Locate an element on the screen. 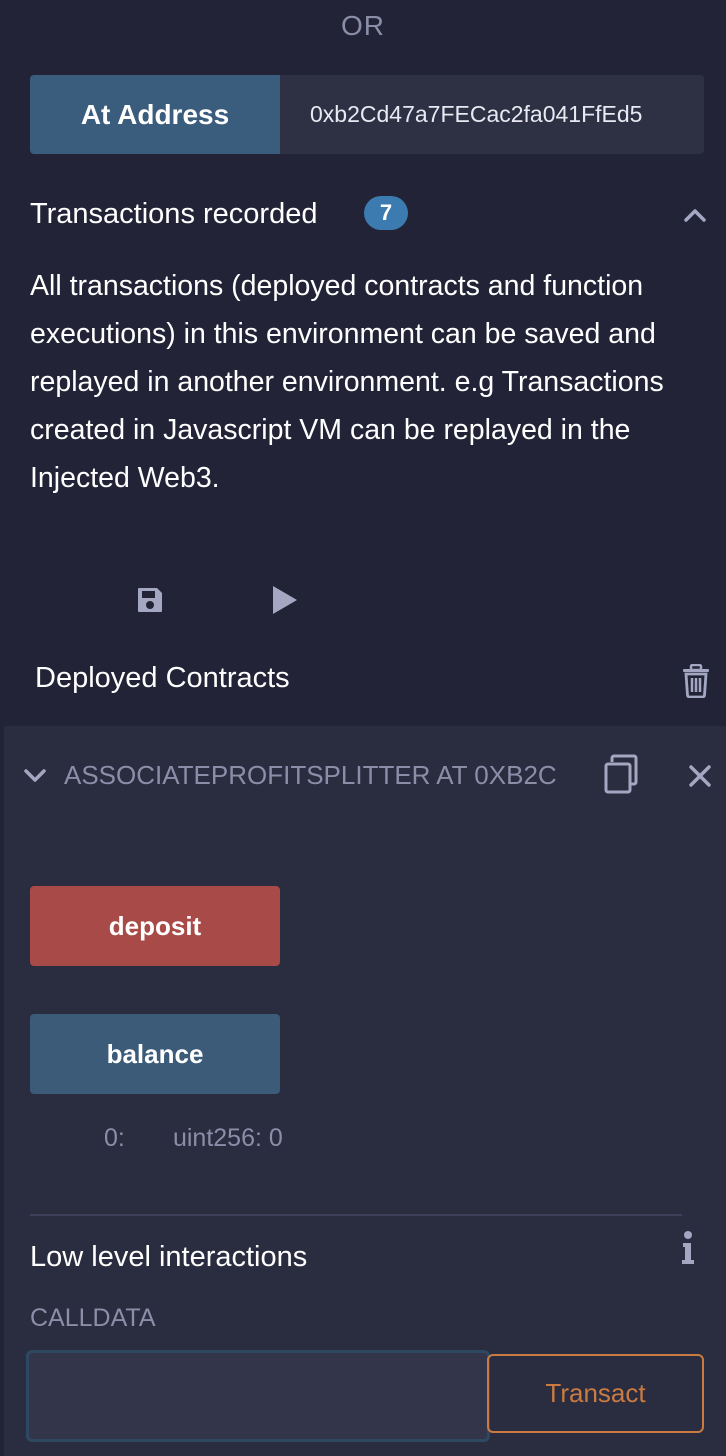 The height and width of the screenshot is (1456, 726). divider is located at coordinates (356, 1215).